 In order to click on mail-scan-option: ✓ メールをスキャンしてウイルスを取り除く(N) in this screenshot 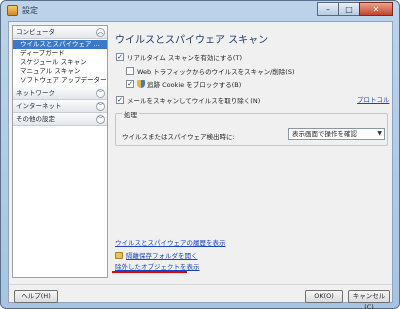, I will do `click(188, 100)`.